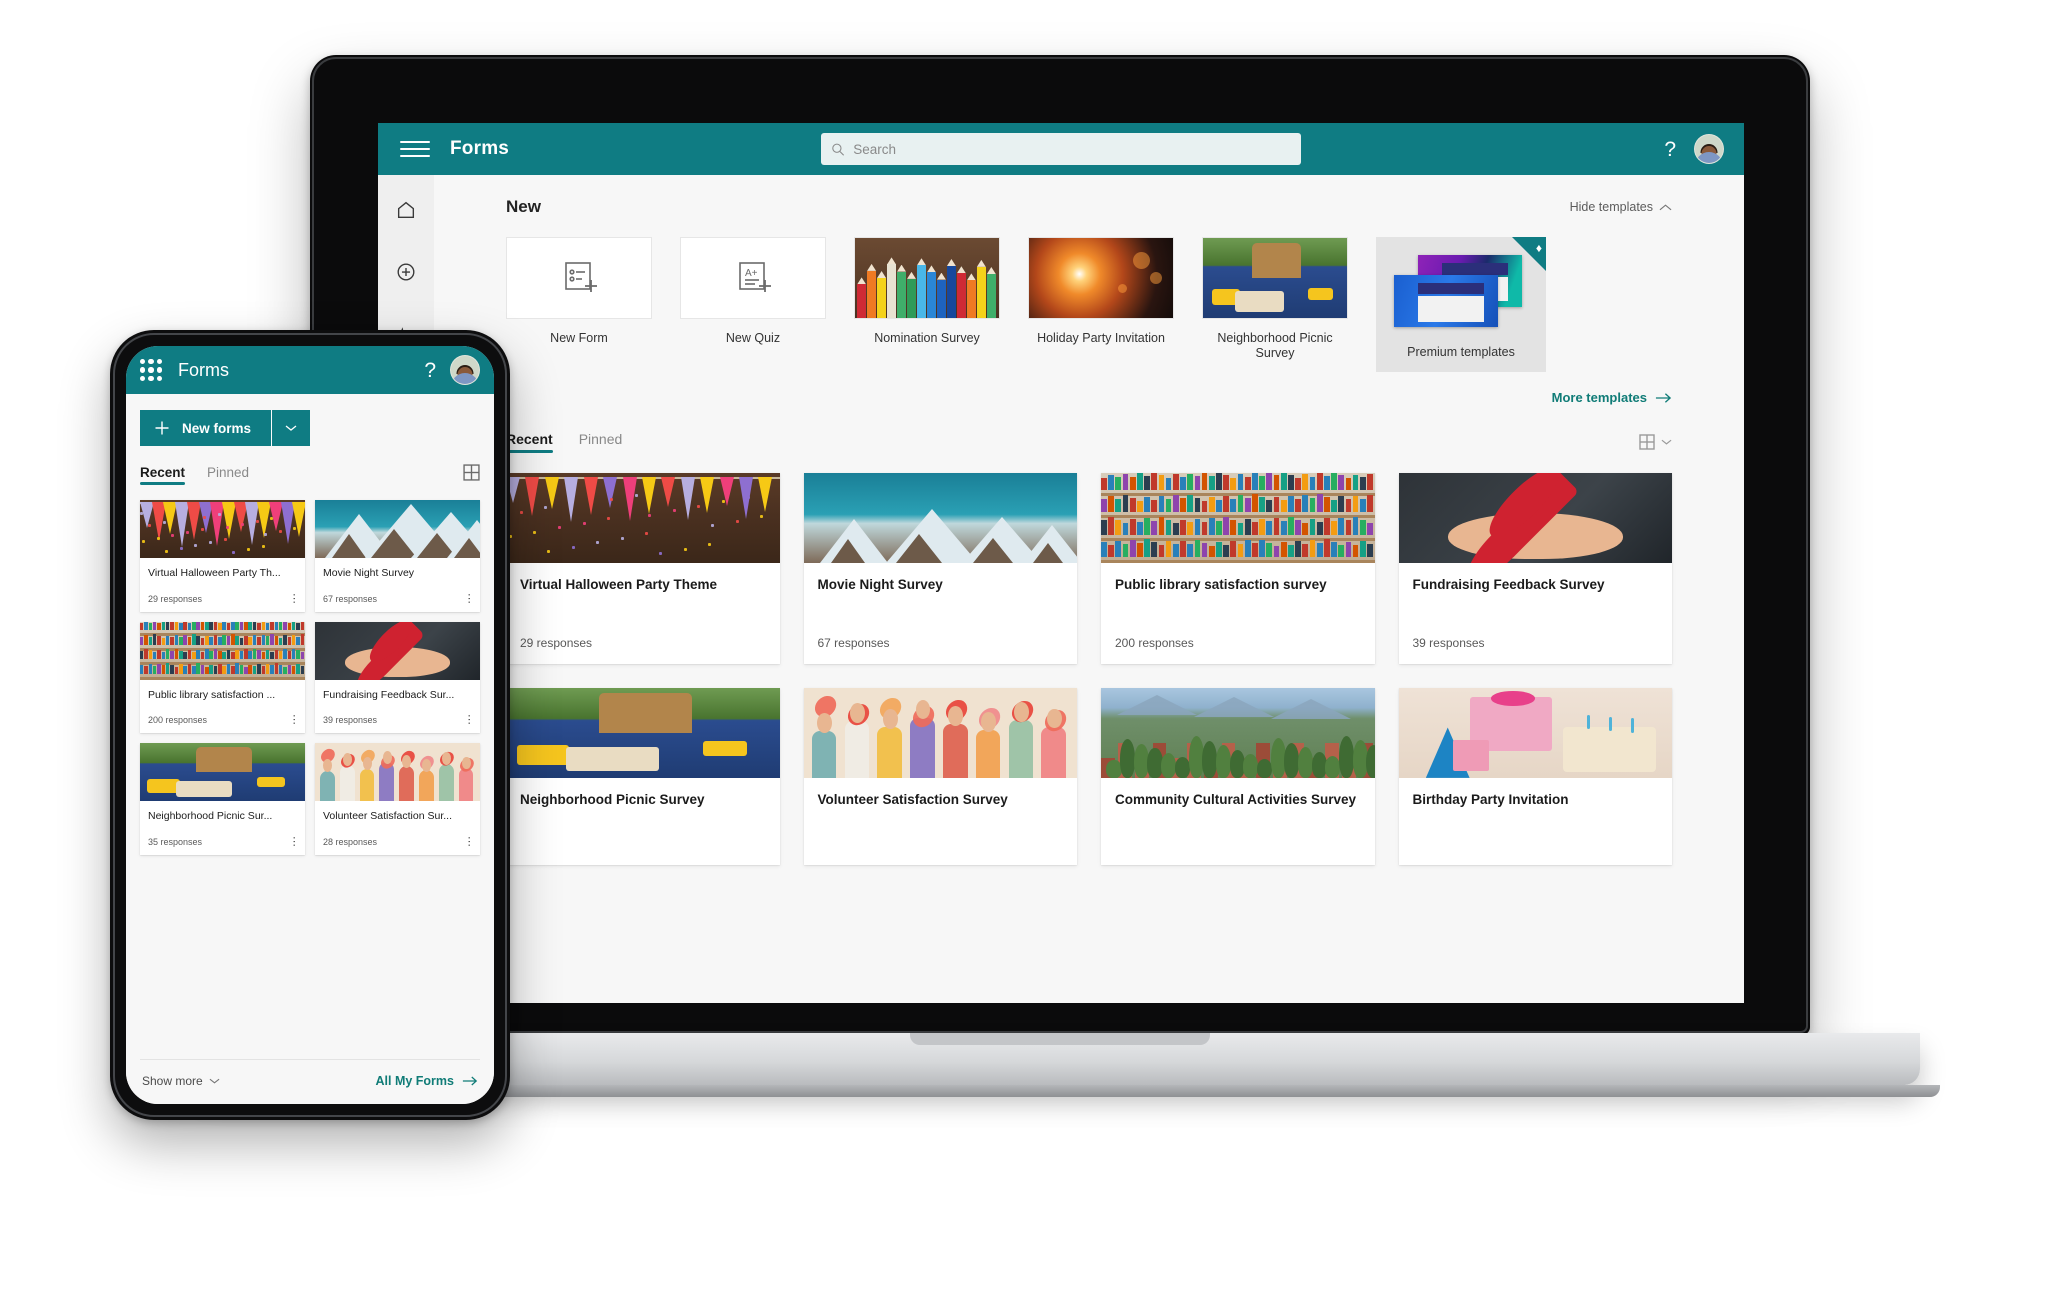  I want to click on template-label: Neighborhood Picnic Survey, so click(1275, 345).